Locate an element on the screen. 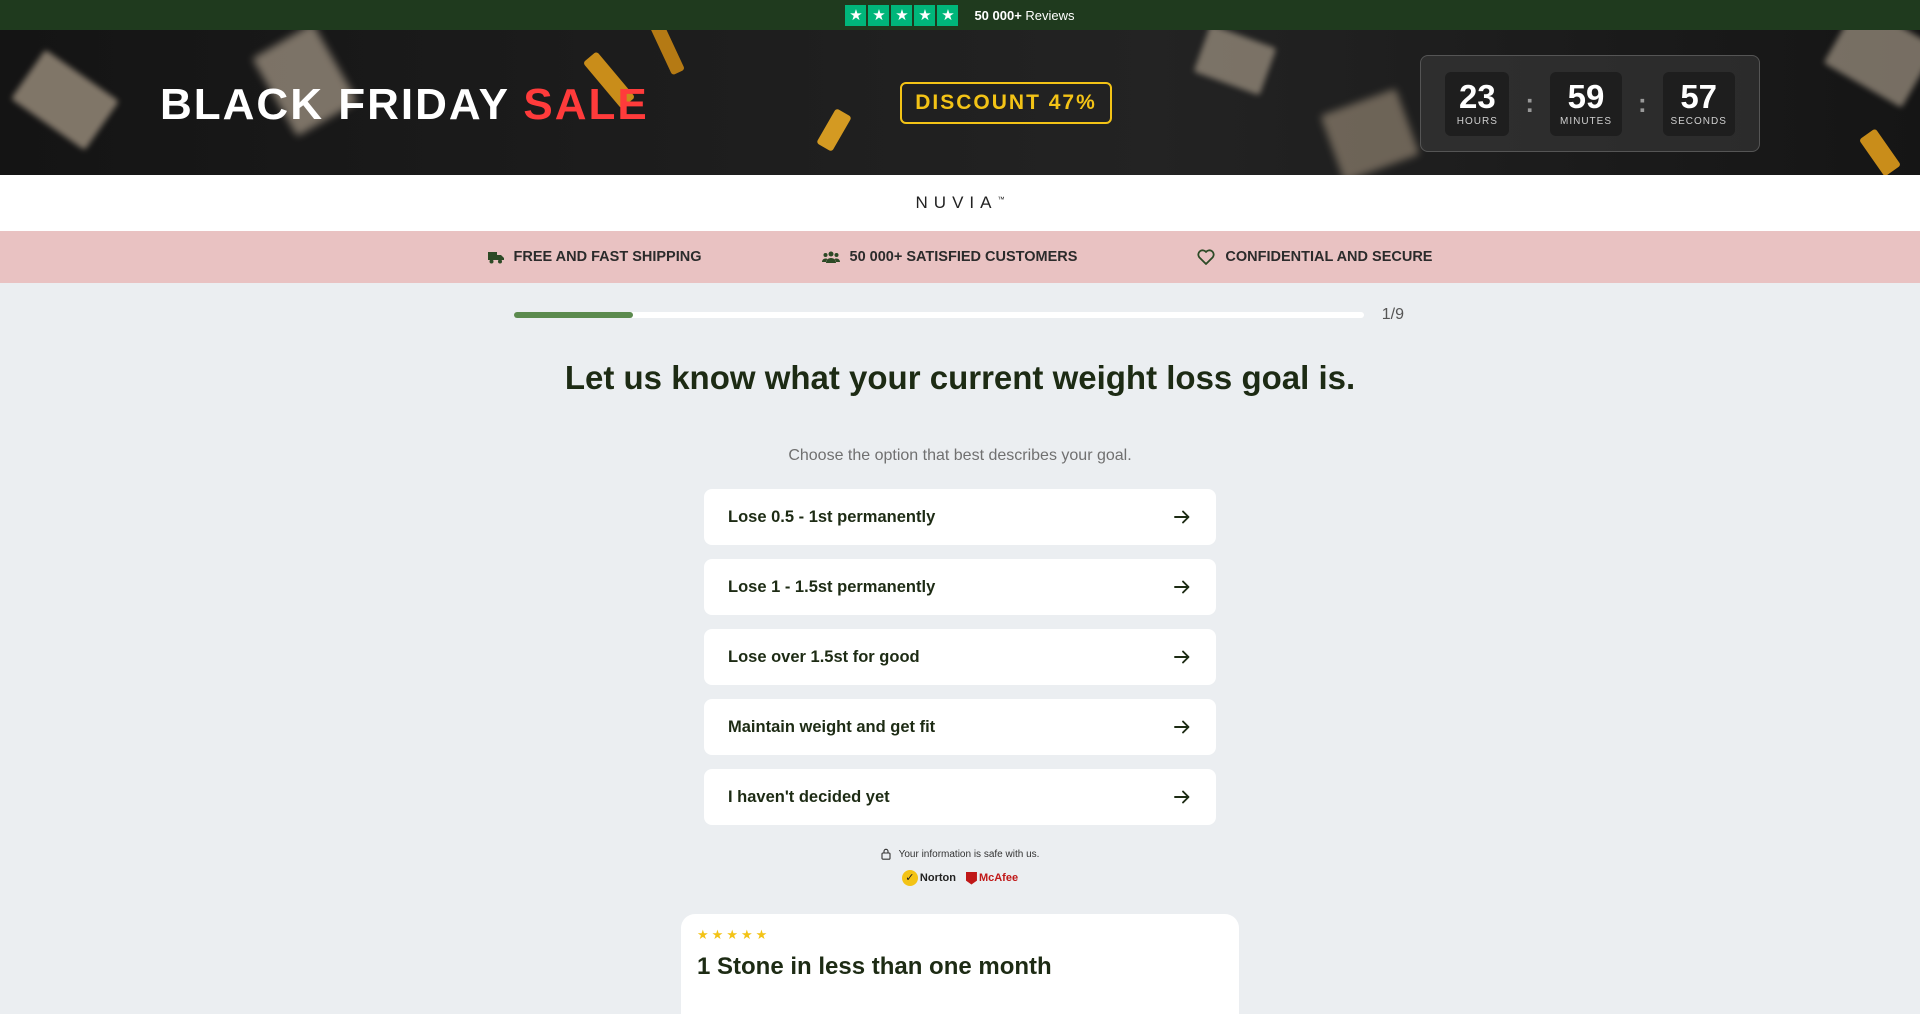 The height and width of the screenshot is (1014, 1920). timer-minutes: 59 MINUTES is located at coordinates (1586, 103).